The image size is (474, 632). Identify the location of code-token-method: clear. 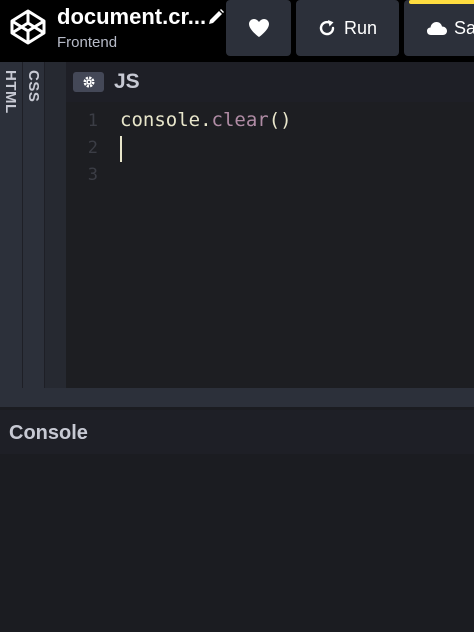
(240, 120).